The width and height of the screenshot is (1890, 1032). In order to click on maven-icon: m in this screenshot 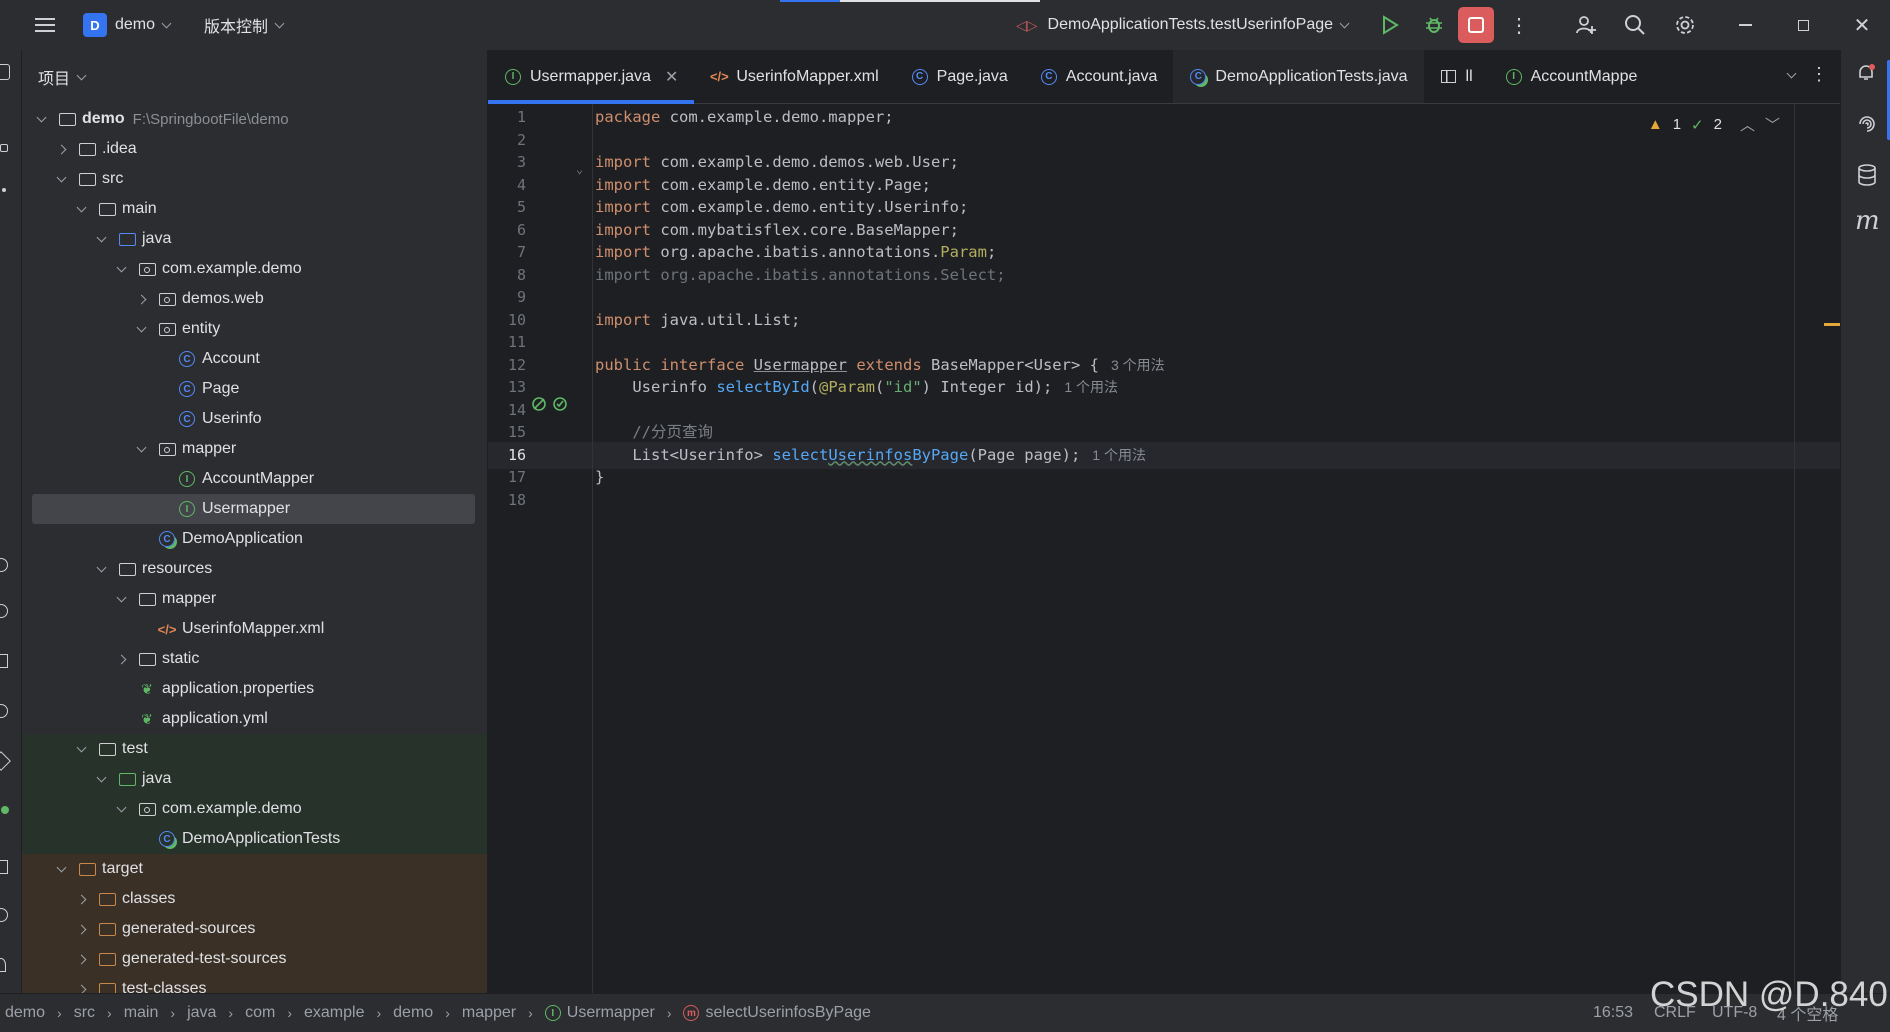, I will do `click(1867, 221)`.